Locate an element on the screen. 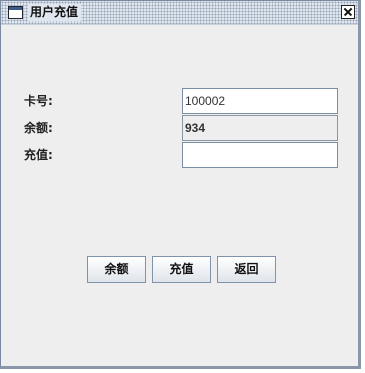 This screenshot has height=373, width=365. balance-field is located at coordinates (260, 128).